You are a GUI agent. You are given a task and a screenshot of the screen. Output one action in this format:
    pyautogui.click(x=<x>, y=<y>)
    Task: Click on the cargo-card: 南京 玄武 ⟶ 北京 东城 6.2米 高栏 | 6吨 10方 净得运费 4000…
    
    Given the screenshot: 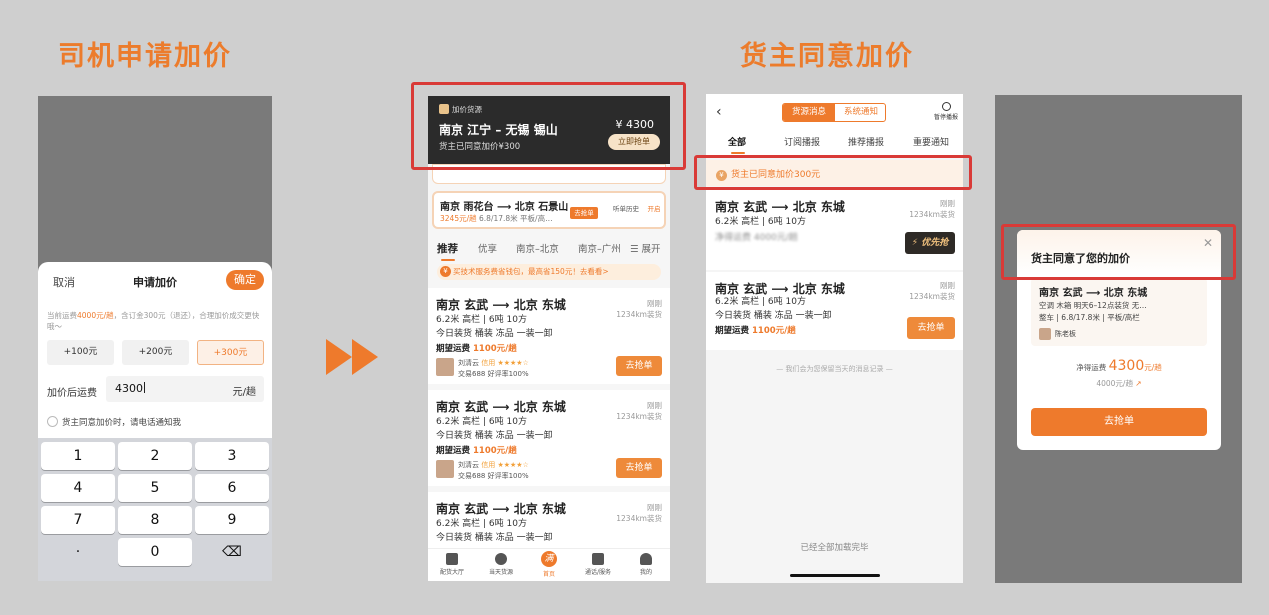 What is the action you would take?
    pyautogui.click(x=834, y=230)
    